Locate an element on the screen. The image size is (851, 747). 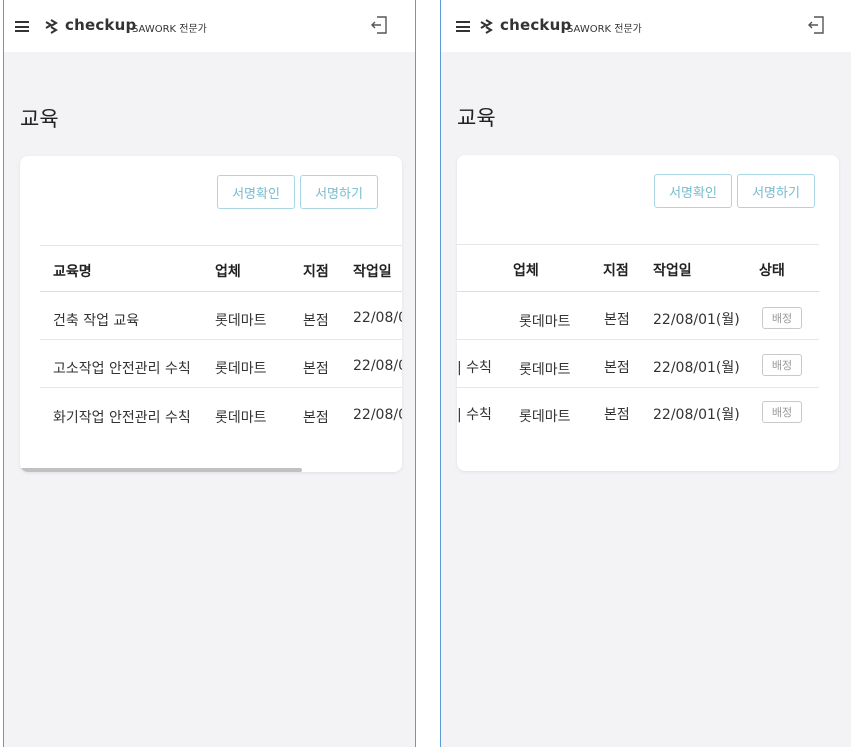
row-1-name: 건축 작업 교육 is located at coordinates (96, 320).